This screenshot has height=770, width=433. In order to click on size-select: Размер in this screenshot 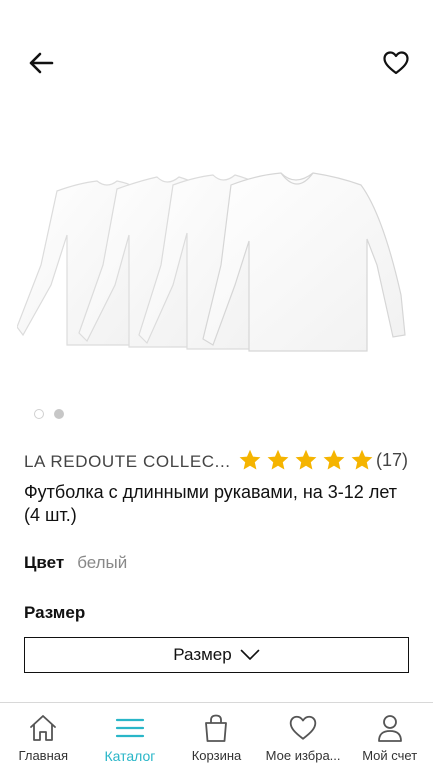, I will do `click(216, 655)`.